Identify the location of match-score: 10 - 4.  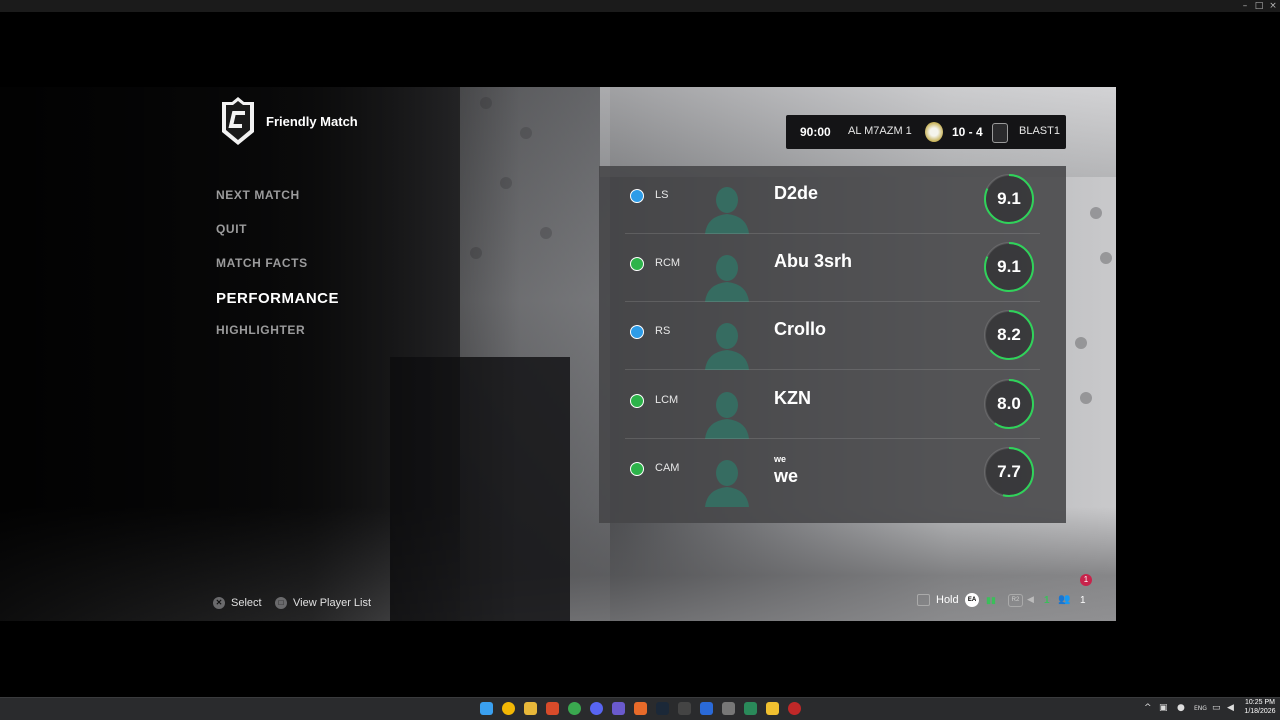
(967, 132).